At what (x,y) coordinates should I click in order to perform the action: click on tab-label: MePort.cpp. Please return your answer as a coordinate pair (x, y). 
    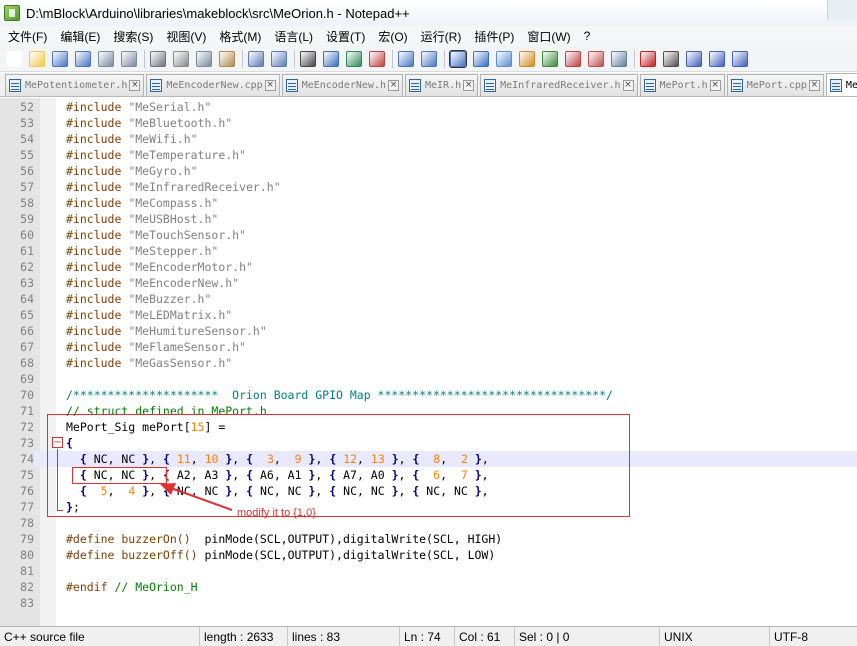
    Looking at the image, I should click on (776, 85).